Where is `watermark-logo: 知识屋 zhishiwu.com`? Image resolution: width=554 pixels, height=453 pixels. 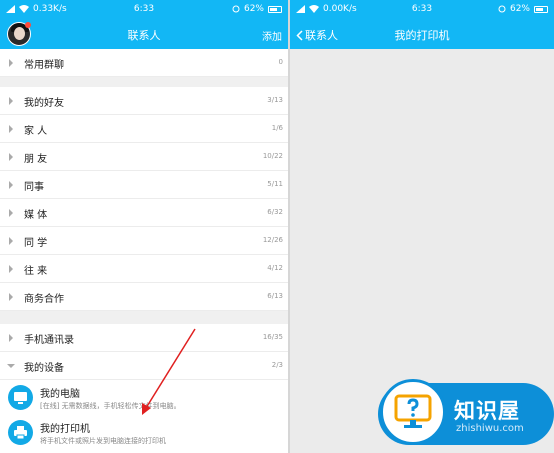
watermark-logo: 知识屋 zhishiwu.com is located at coordinates (466, 414).